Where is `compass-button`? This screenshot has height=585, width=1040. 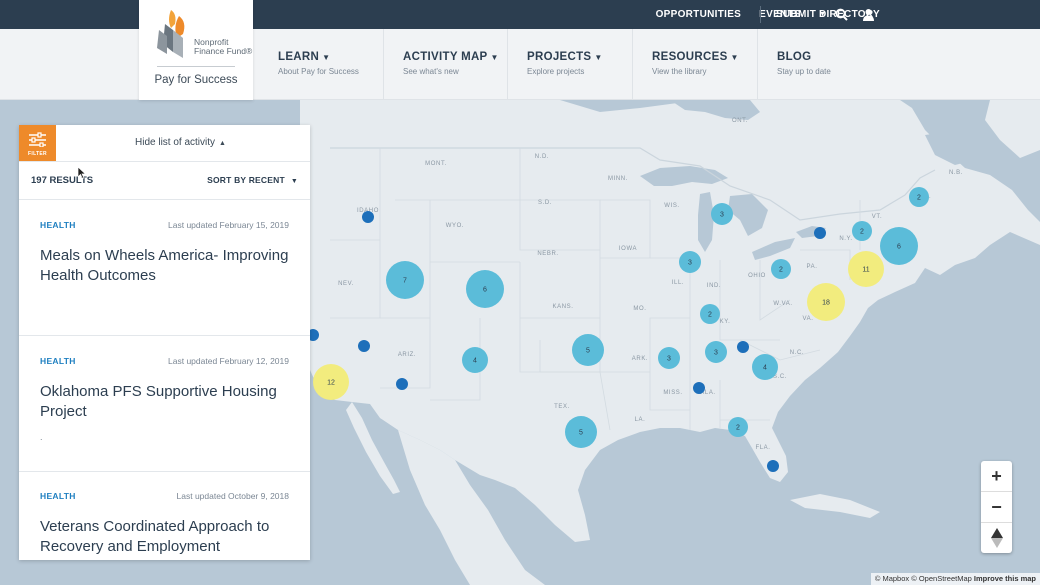 compass-button is located at coordinates (996, 538).